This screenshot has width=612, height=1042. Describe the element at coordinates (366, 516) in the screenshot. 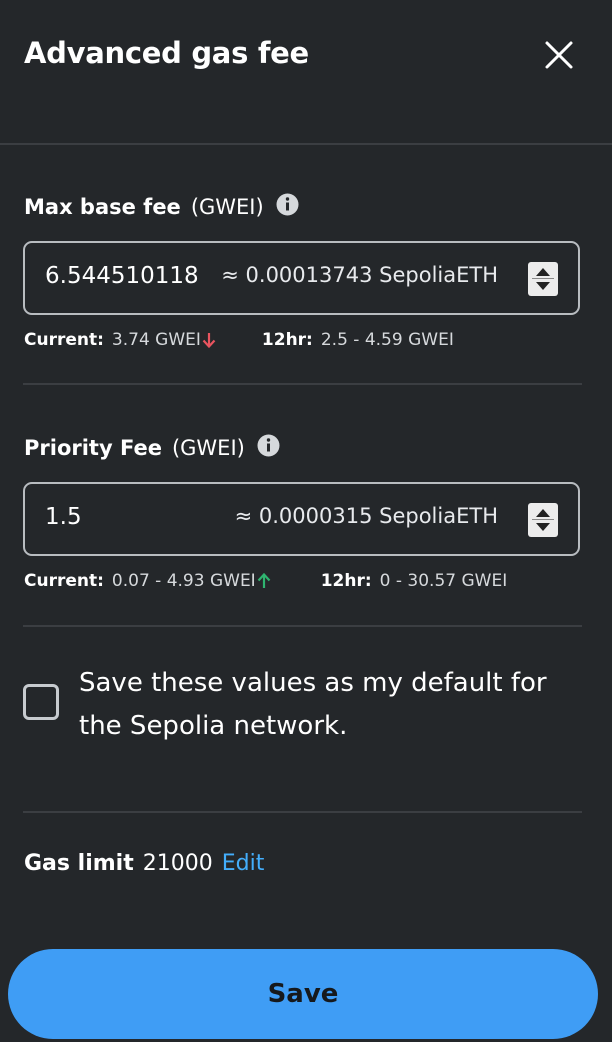

I see `priority-fee-conversion: ≈ 0.0000315 SepoliaETH` at that location.